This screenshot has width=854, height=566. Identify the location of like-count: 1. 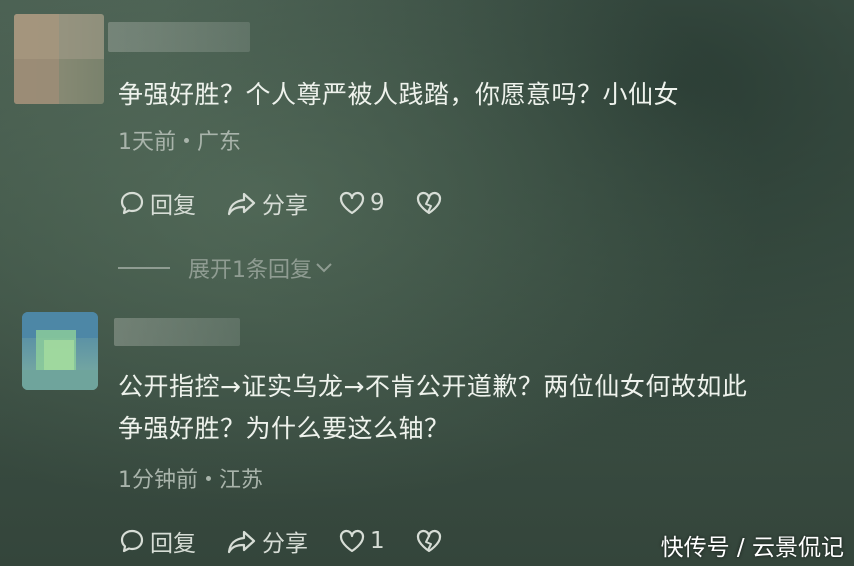
(377, 541).